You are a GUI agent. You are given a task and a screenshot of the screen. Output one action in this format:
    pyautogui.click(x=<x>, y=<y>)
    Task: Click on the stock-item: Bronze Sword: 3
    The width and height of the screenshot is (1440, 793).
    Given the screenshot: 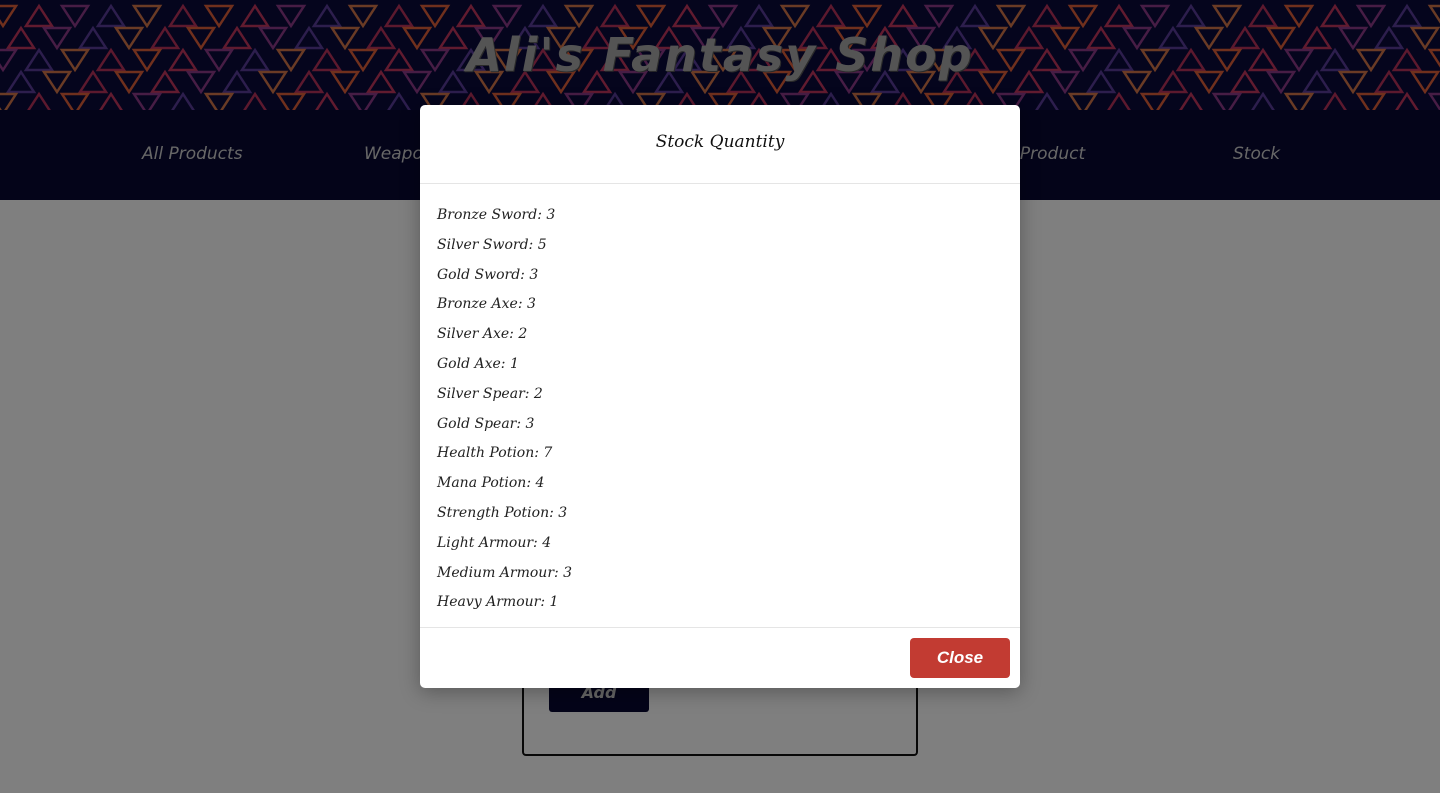 What is the action you would take?
    pyautogui.click(x=496, y=215)
    